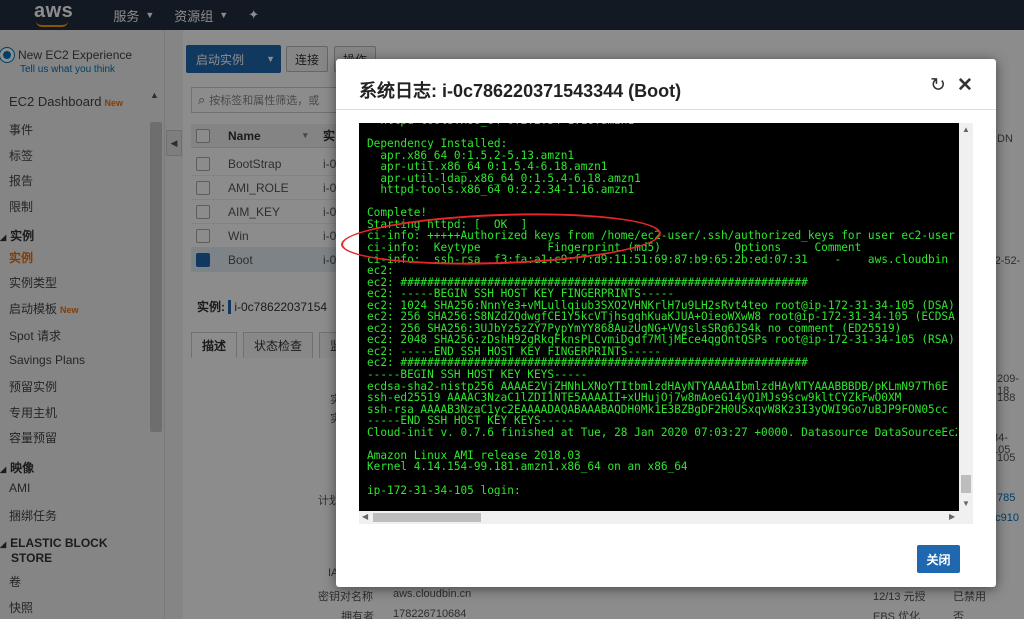  What do you see at coordinates (952, 516) in the screenshot?
I see `scroll-right-icon: ▶` at bounding box center [952, 516].